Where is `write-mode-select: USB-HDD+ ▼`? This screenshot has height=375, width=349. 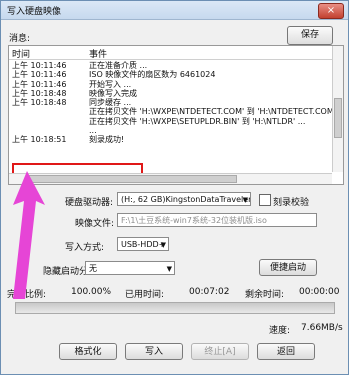 write-mode-select: USB-HDD+ ▼ is located at coordinates (143, 244).